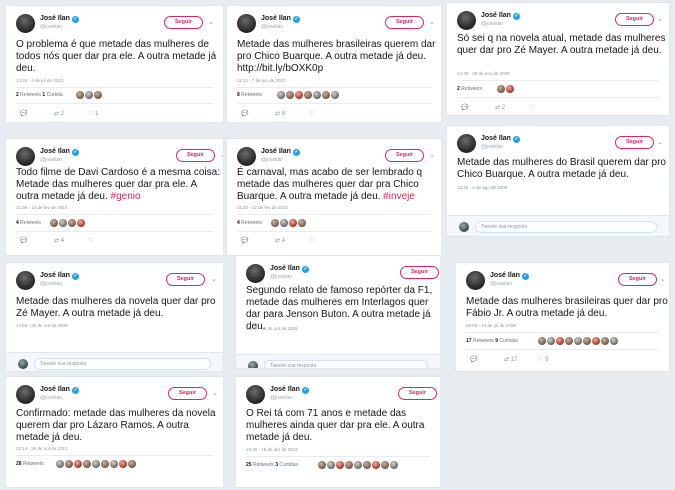 This screenshot has width=675, height=490. Describe the element at coordinates (272, 328) in the screenshot. I see `tweet-date: 21:05 - 19 de out de 2009` at that location.